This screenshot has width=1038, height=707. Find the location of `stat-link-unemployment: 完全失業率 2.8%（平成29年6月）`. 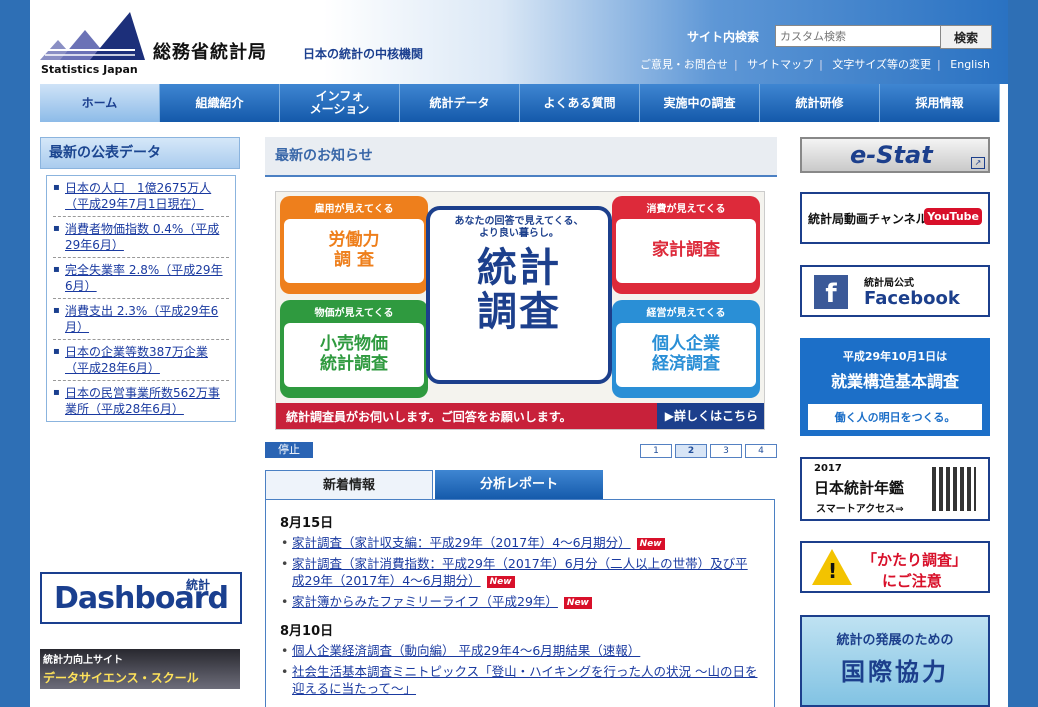

stat-link-unemployment: 完全失業率 2.8%（平成29年6月） is located at coordinates (144, 278).